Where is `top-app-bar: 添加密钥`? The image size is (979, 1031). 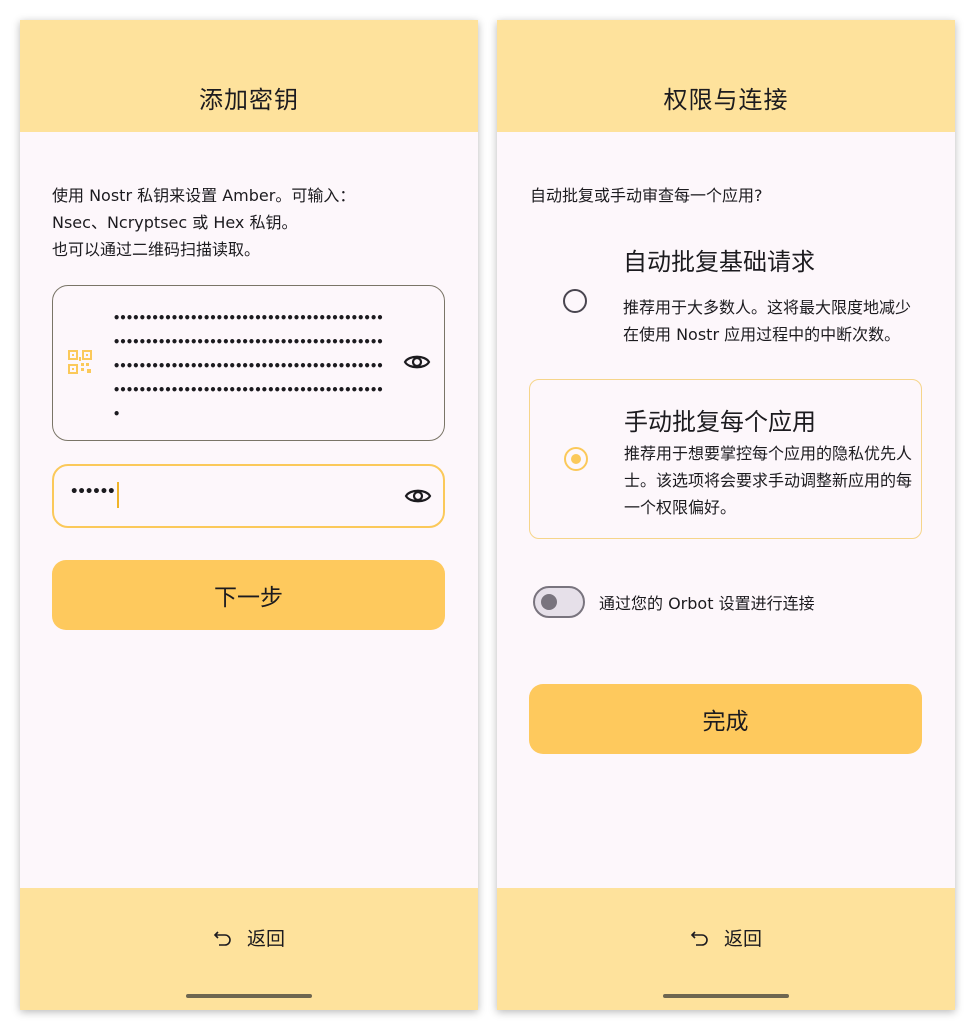
top-app-bar: 添加密钥 is located at coordinates (249, 76).